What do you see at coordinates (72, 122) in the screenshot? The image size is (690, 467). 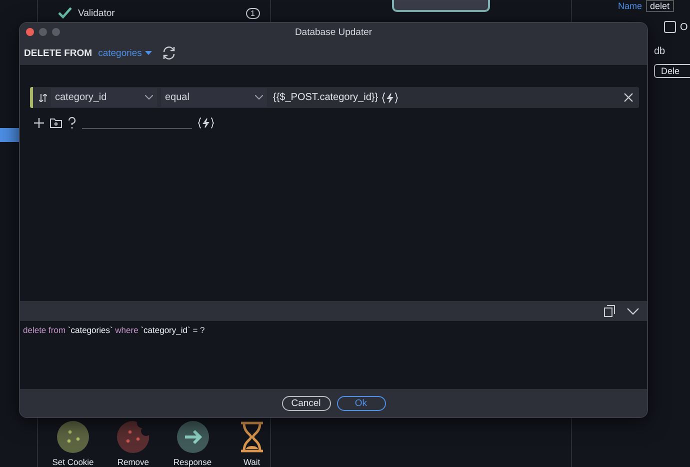 I see `question-icon` at bounding box center [72, 122].